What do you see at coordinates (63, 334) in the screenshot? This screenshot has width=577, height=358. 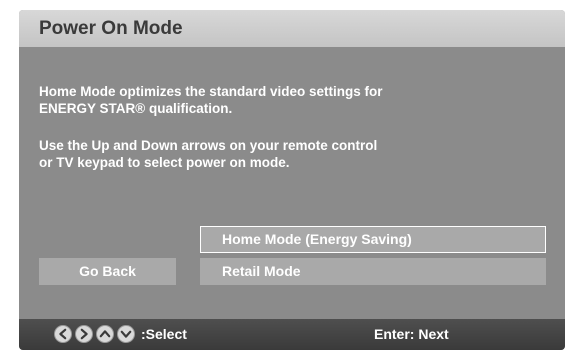 I see `arrow-left-icon` at bounding box center [63, 334].